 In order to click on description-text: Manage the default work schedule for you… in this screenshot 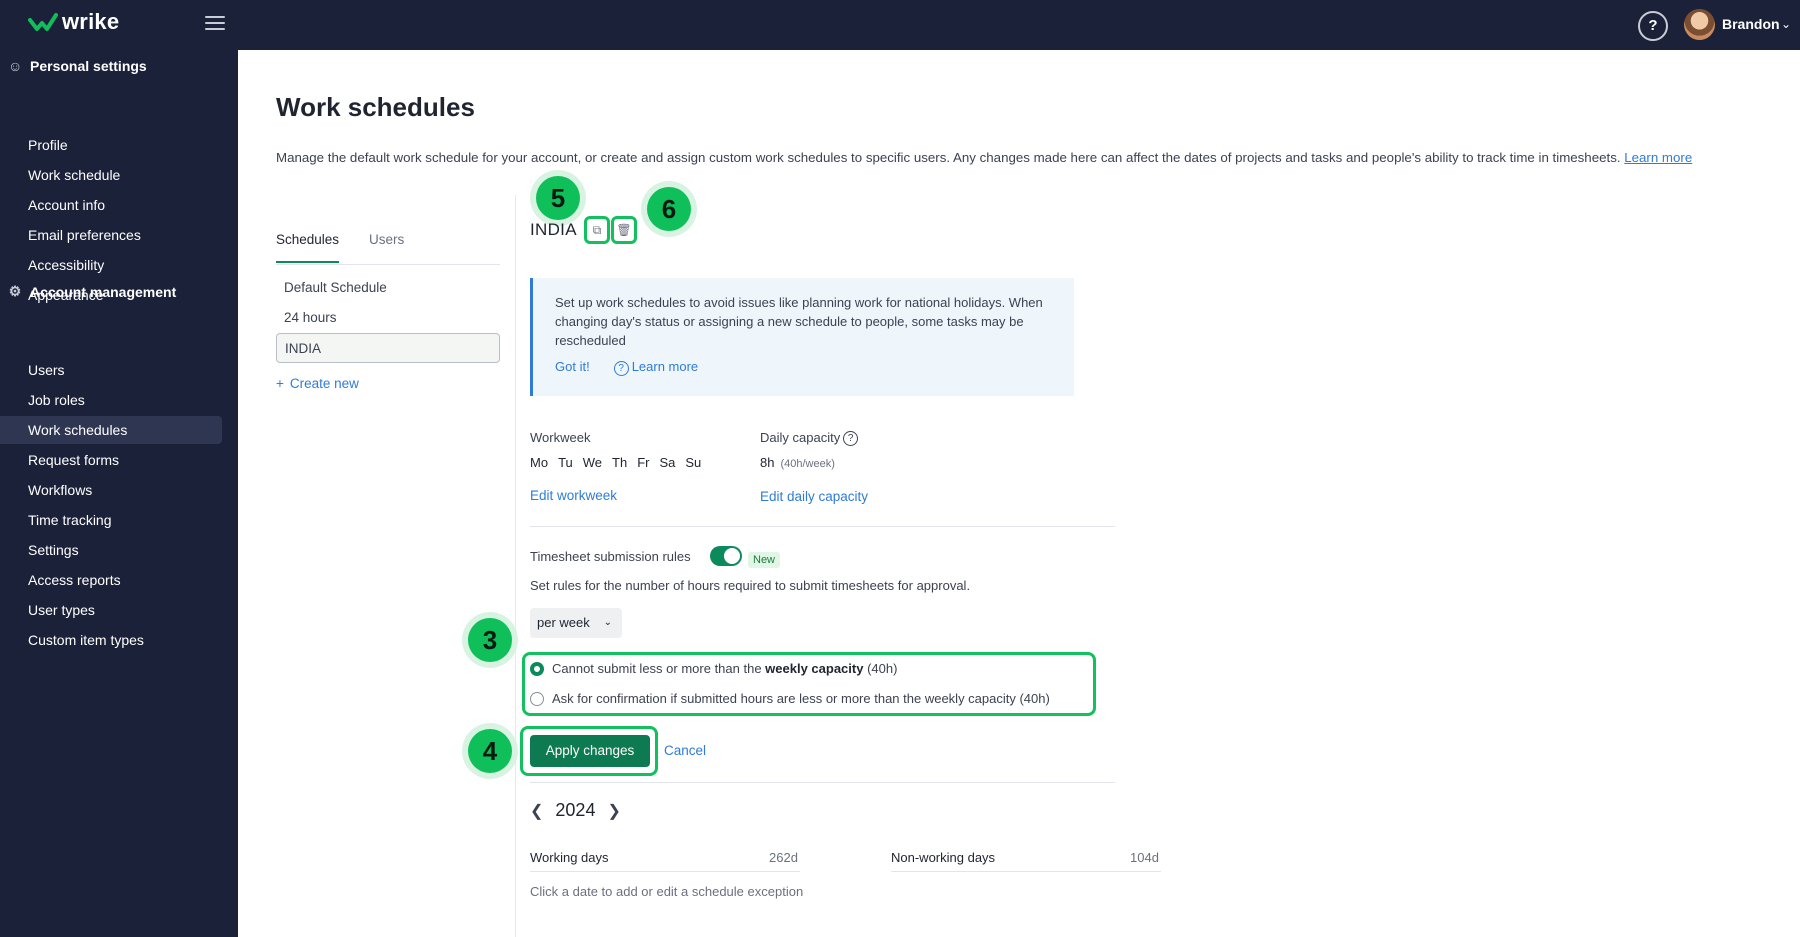, I will do `click(948, 157)`.